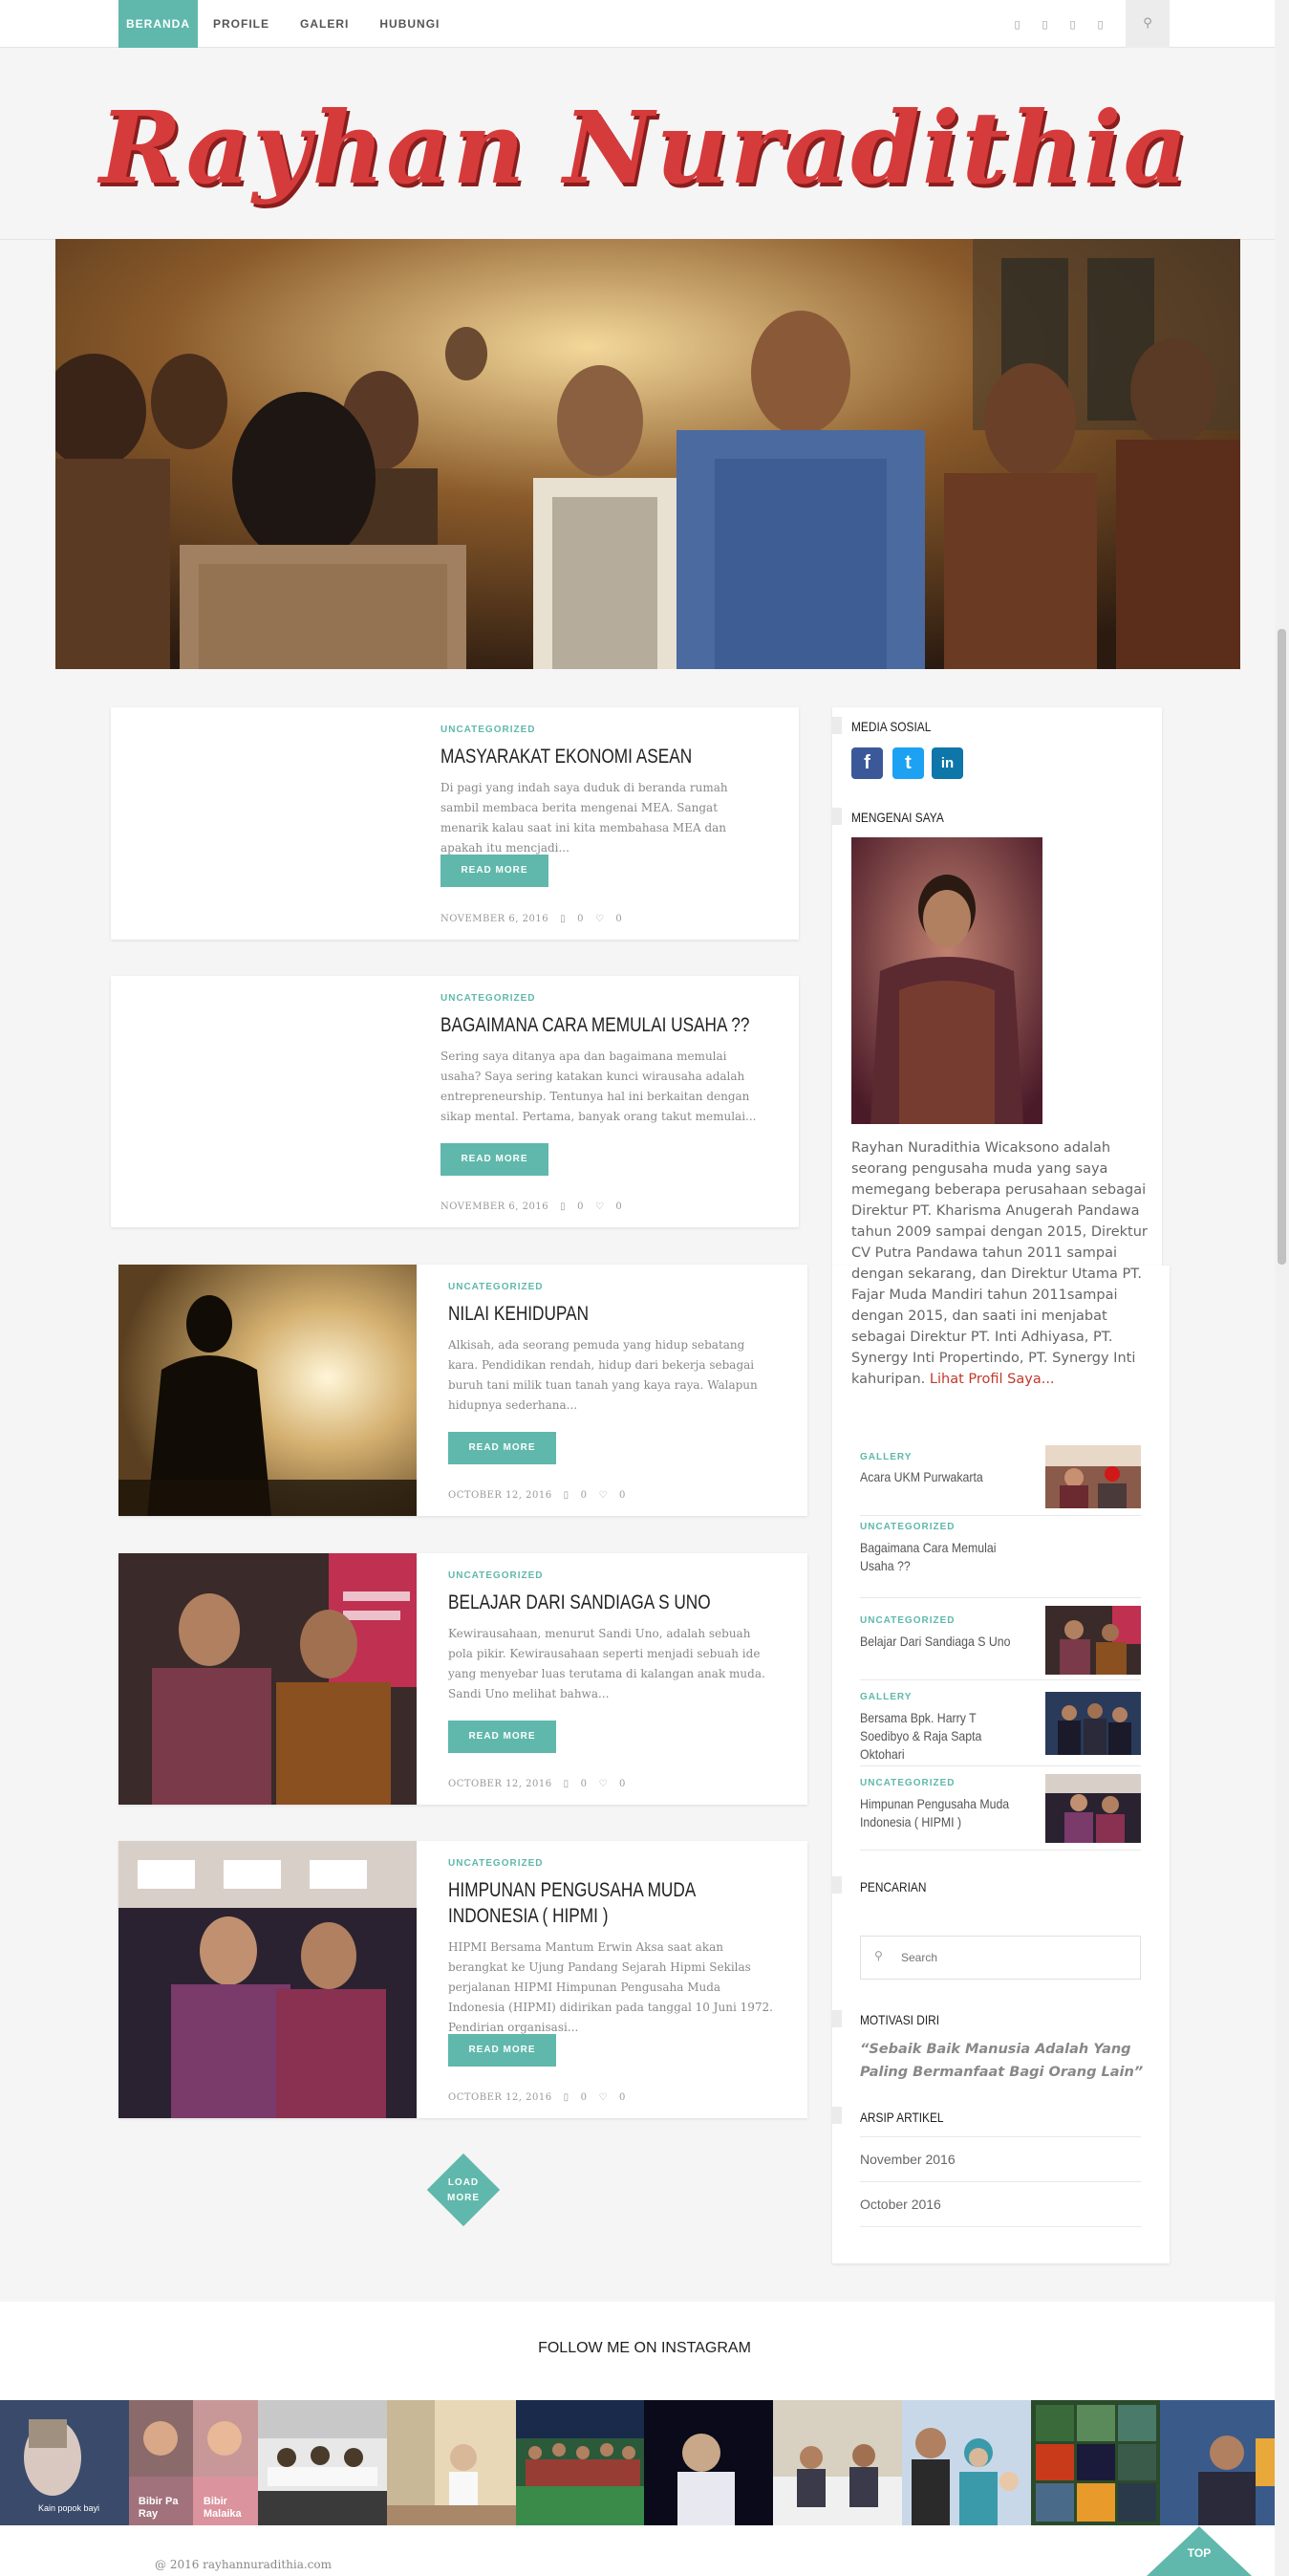  I want to click on linkedin-icon: ▯, so click(1072, 24).